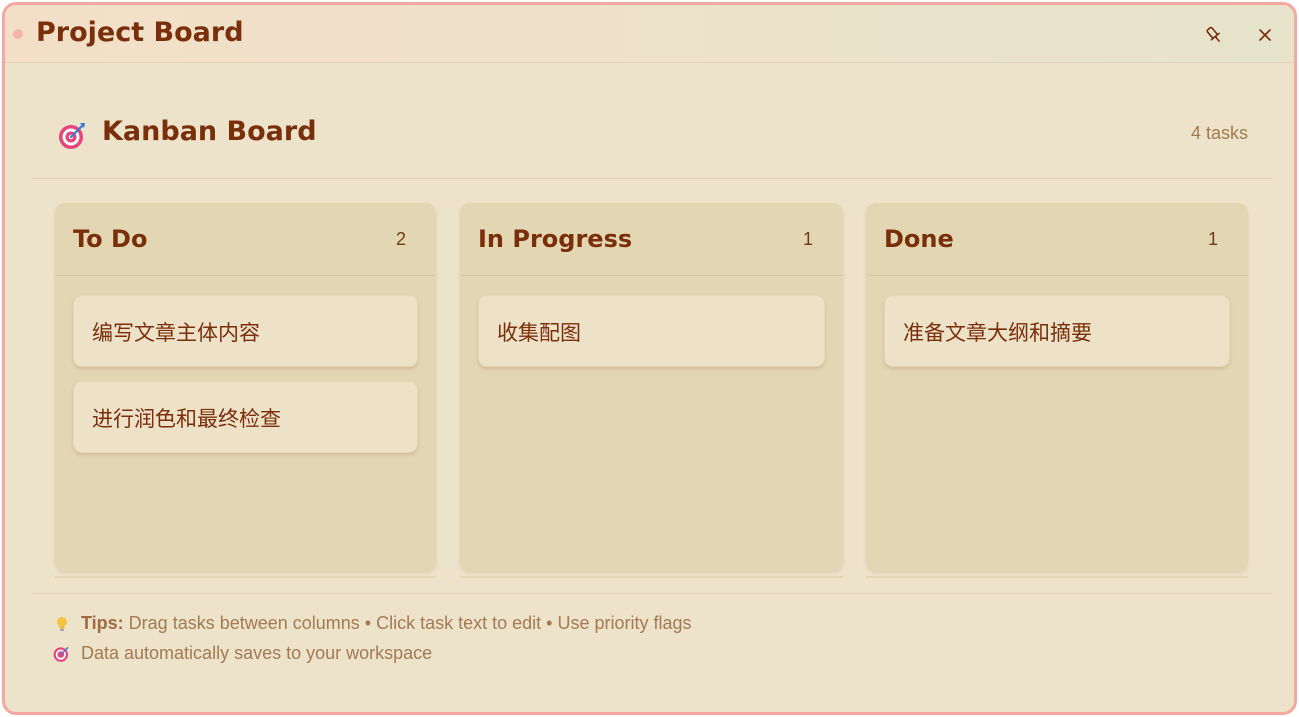 The width and height of the screenshot is (1299, 717). Describe the element at coordinates (651, 331) in the screenshot. I see `task-card: 收集配图` at that location.